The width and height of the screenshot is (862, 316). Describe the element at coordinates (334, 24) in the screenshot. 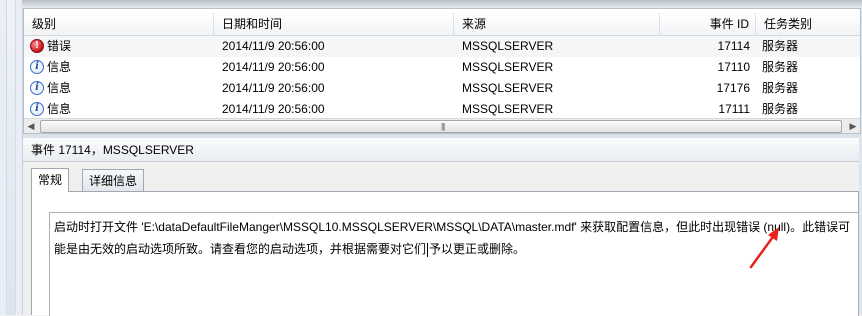

I see `column-header-datetime: 日期和时间` at that location.